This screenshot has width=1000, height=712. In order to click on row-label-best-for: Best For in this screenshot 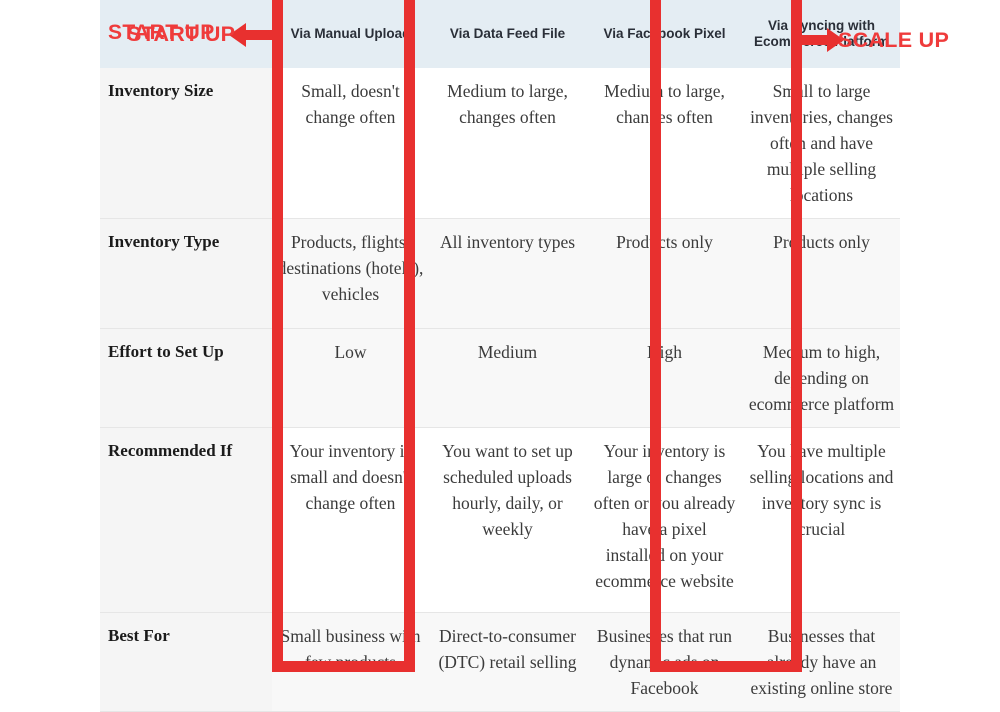, I will do `click(186, 662)`.